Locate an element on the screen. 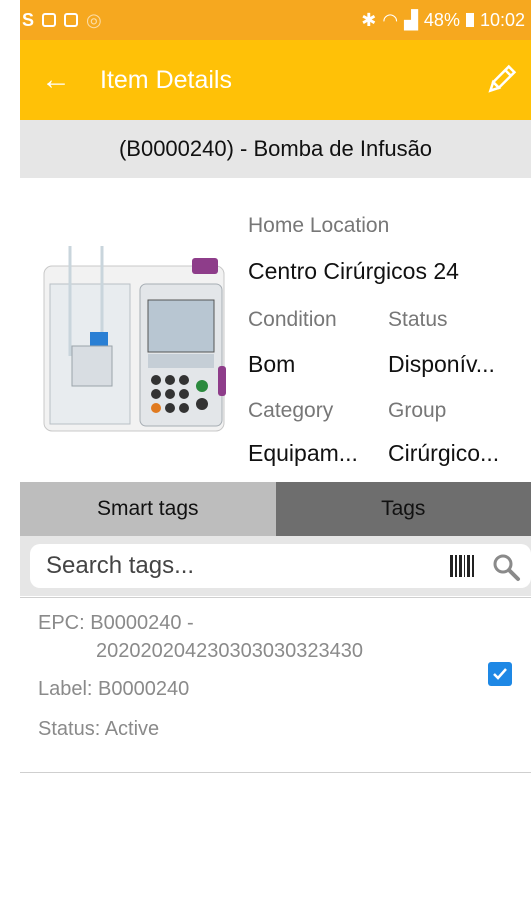 The height and width of the screenshot is (922, 531). bluetooth-icon: ✱ is located at coordinates (369, 19).